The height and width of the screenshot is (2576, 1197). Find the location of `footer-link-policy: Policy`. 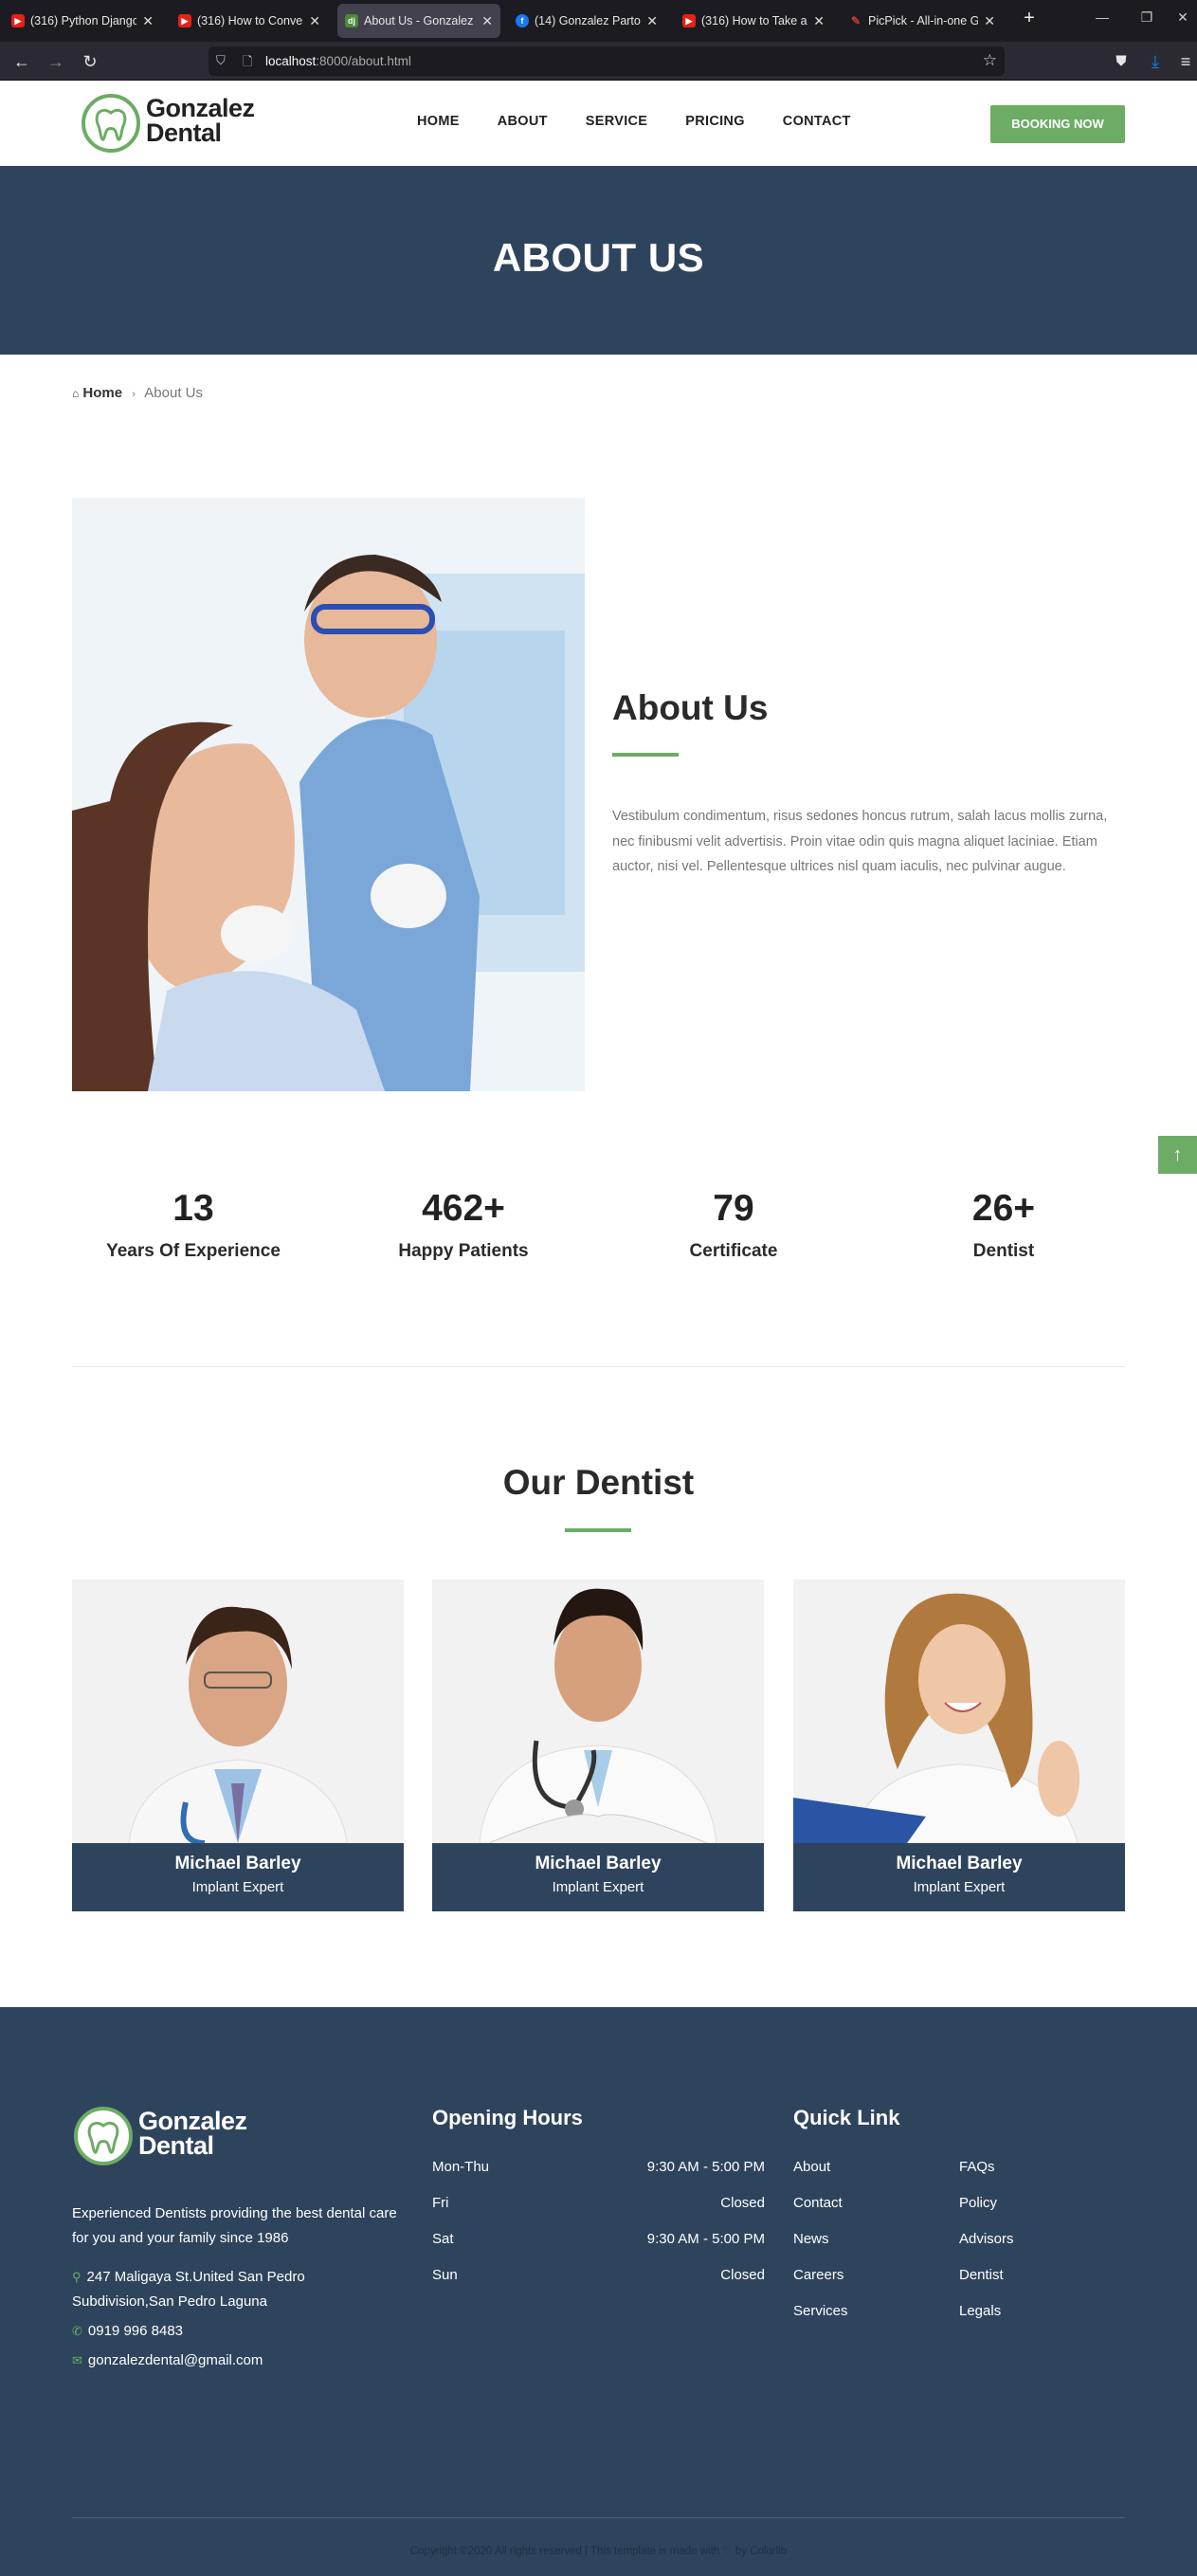

footer-link-policy: Policy is located at coordinates (978, 2203).